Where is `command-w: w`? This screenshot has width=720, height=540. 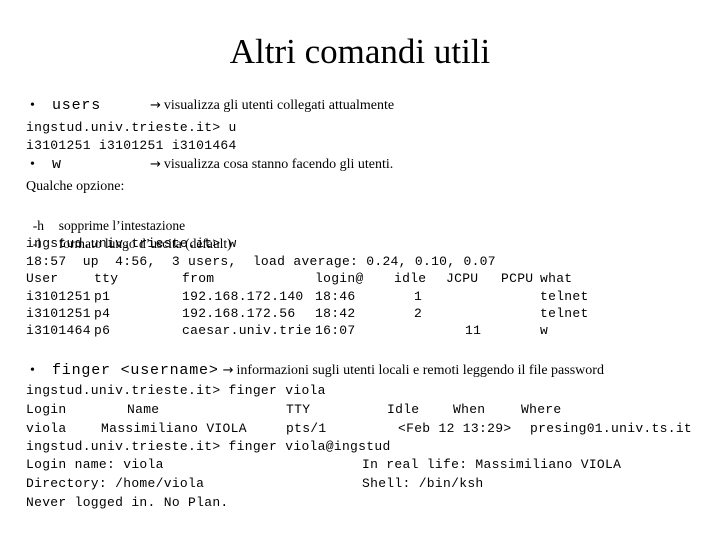
command-w: w is located at coordinates (57, 164).